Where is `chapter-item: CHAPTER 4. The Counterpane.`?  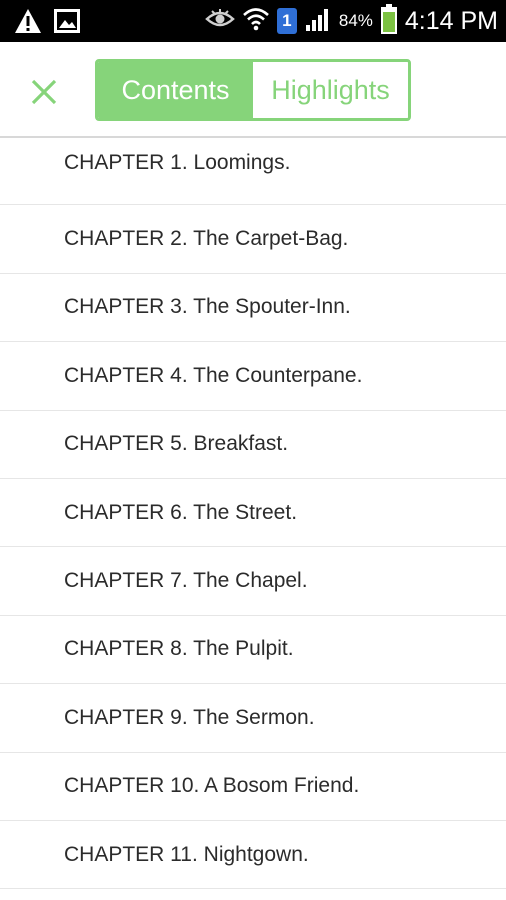 chapter-item: CHAPTER 4. The Counterpane. is located at coordinates (253, 376).